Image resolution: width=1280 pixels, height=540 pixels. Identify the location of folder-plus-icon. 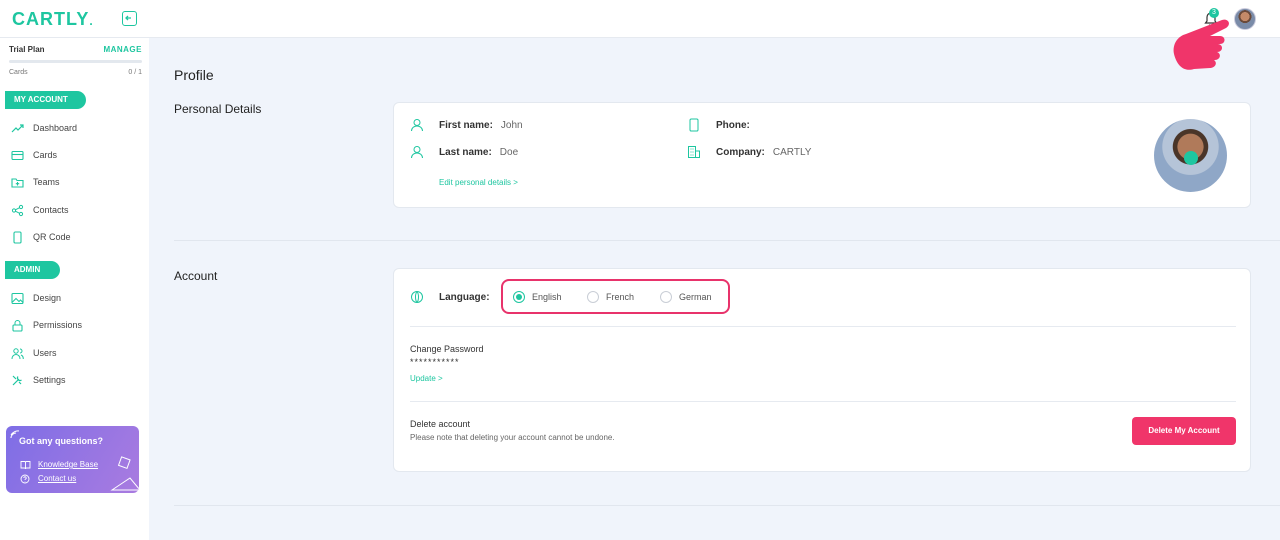
(17, 183).